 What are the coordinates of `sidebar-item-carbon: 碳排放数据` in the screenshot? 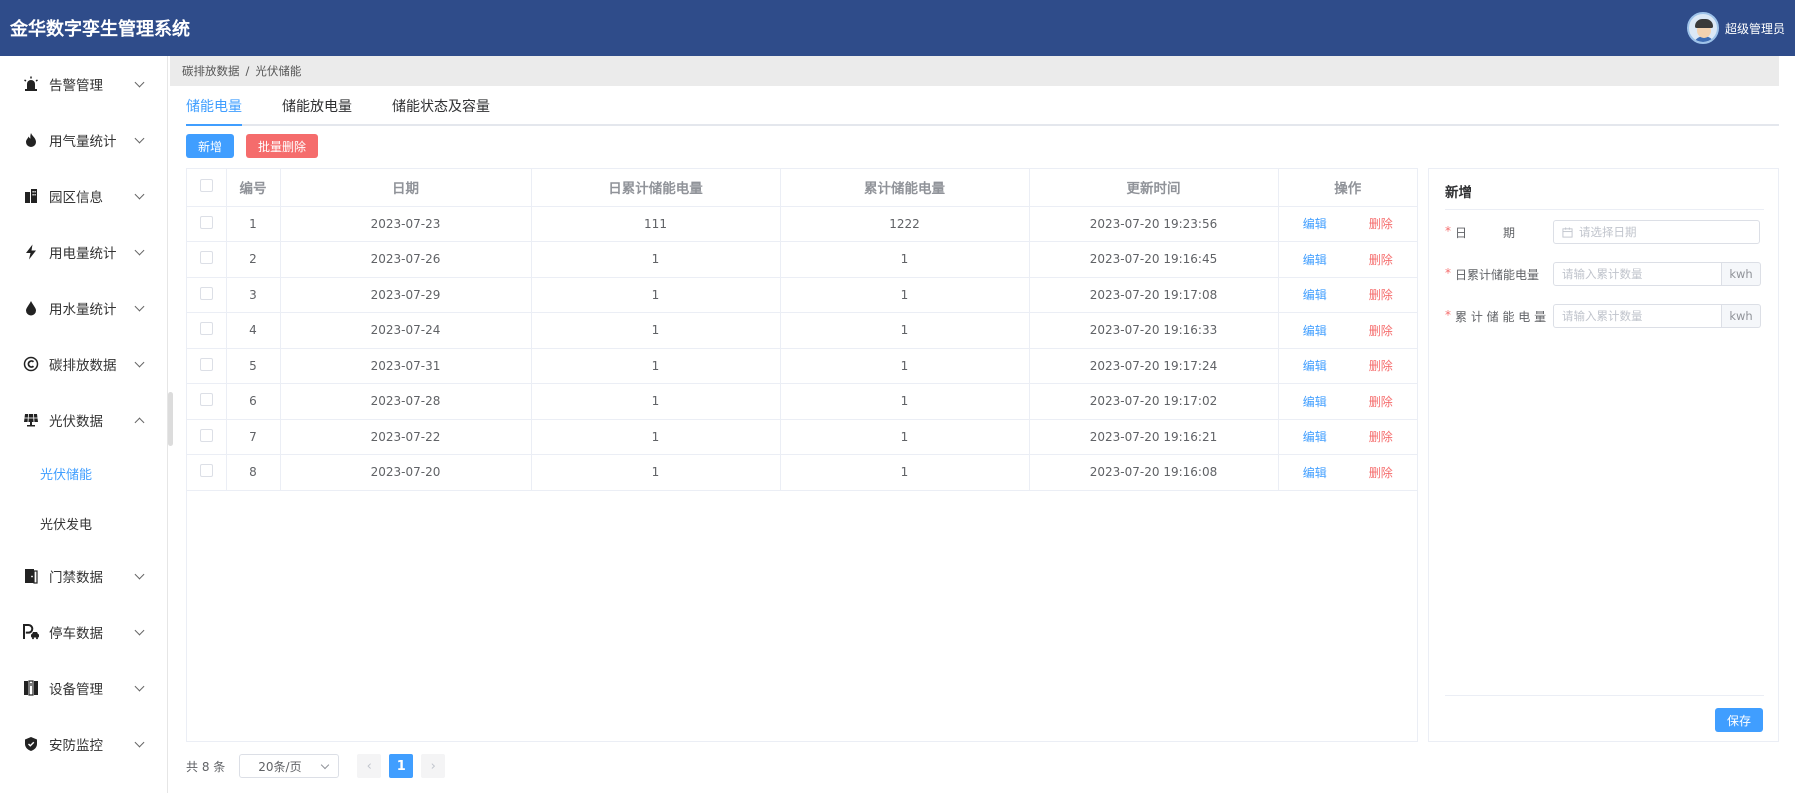 It's located at (83, 364).